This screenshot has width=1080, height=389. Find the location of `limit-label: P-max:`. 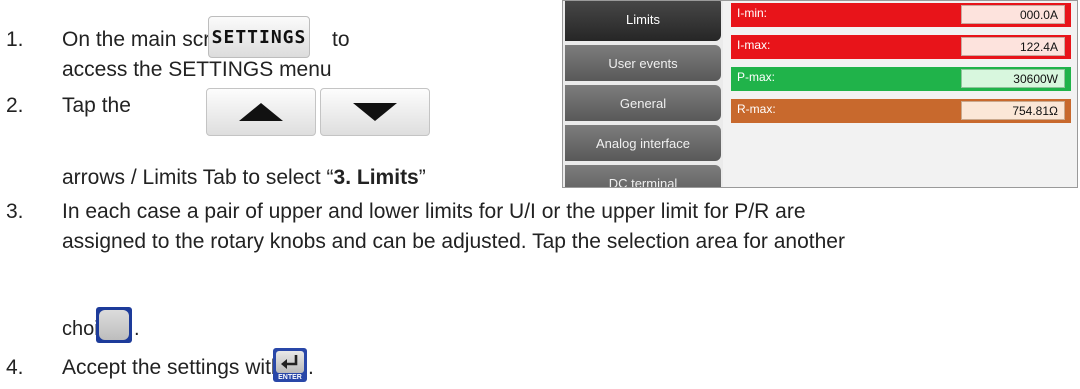

limit-label: P-max: is located at coordinates (756, 77).